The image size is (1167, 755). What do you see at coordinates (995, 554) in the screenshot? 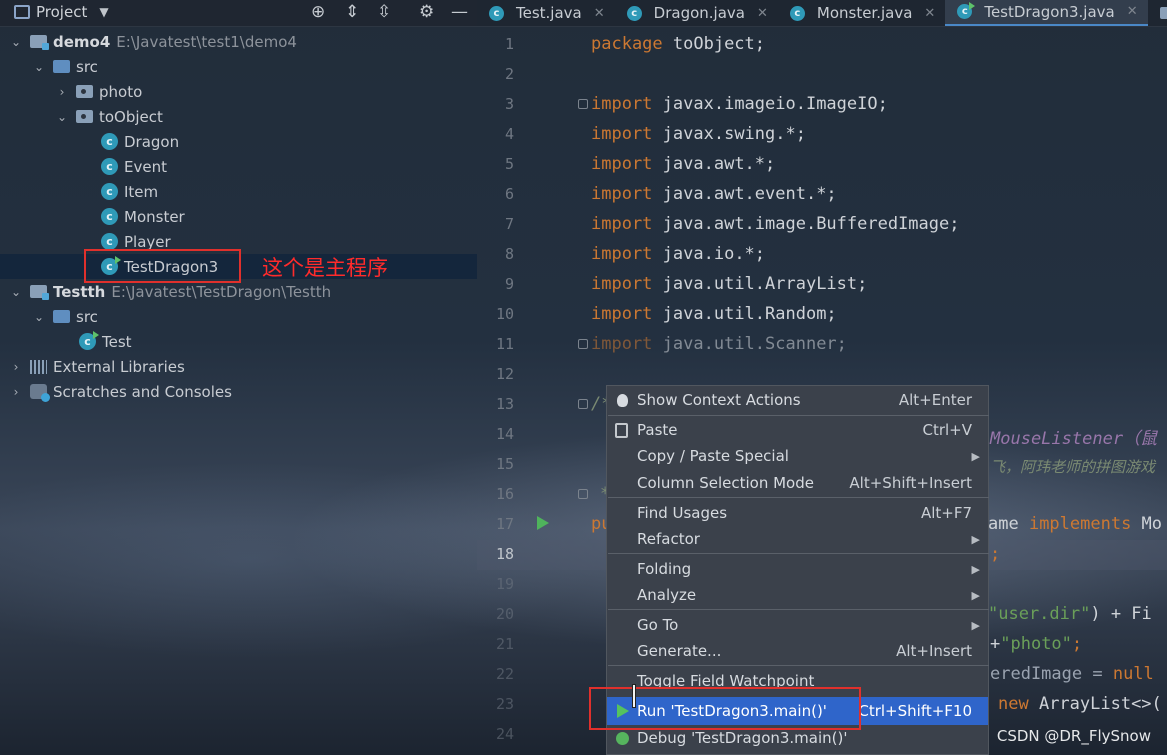
I see `code-line-fragment: ;` at bounding box center [995, 554].